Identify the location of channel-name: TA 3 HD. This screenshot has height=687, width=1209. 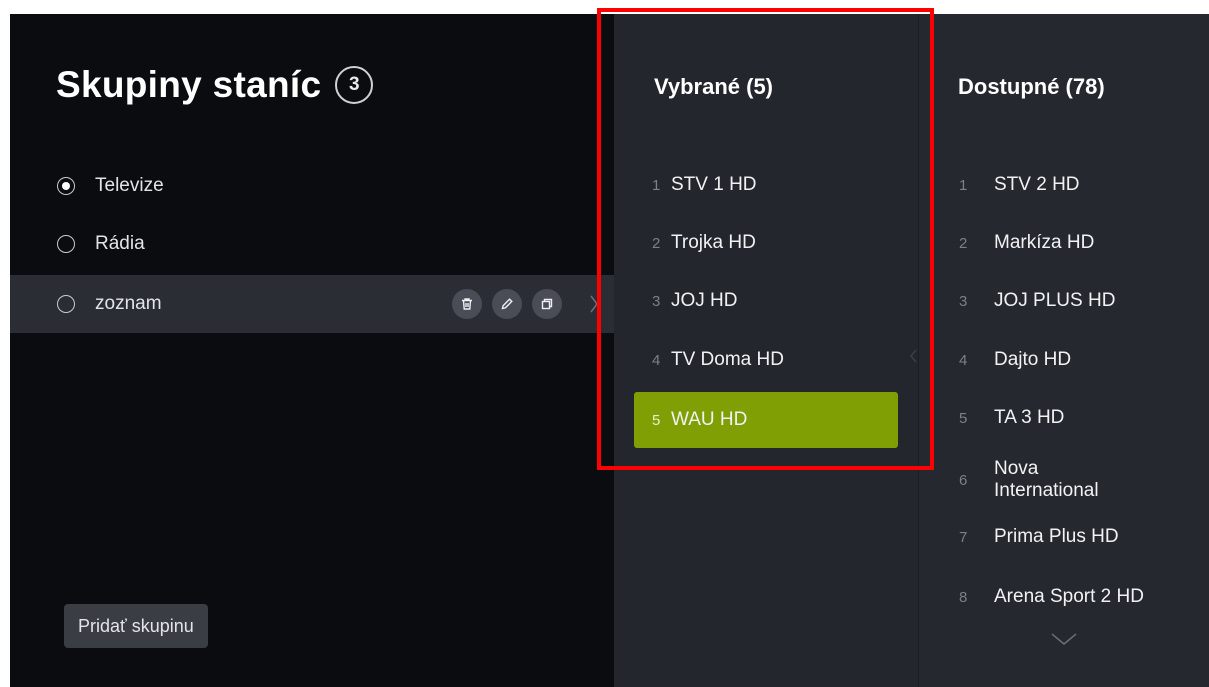
(1029, 417).